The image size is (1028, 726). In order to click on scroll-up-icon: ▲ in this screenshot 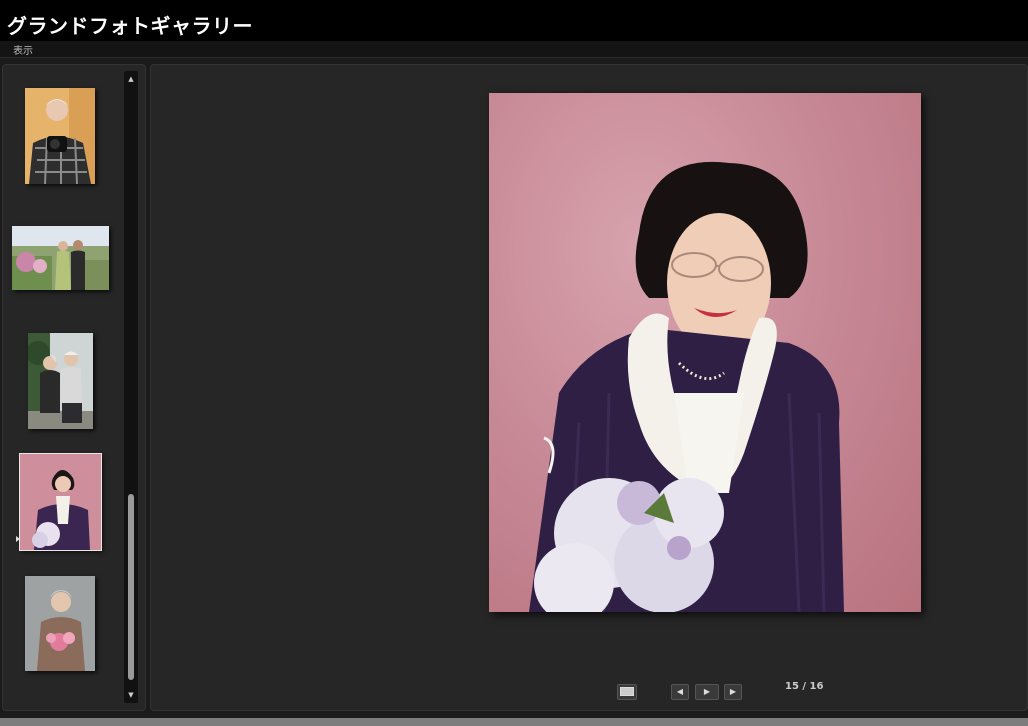, I will do `click(131, 79)`.